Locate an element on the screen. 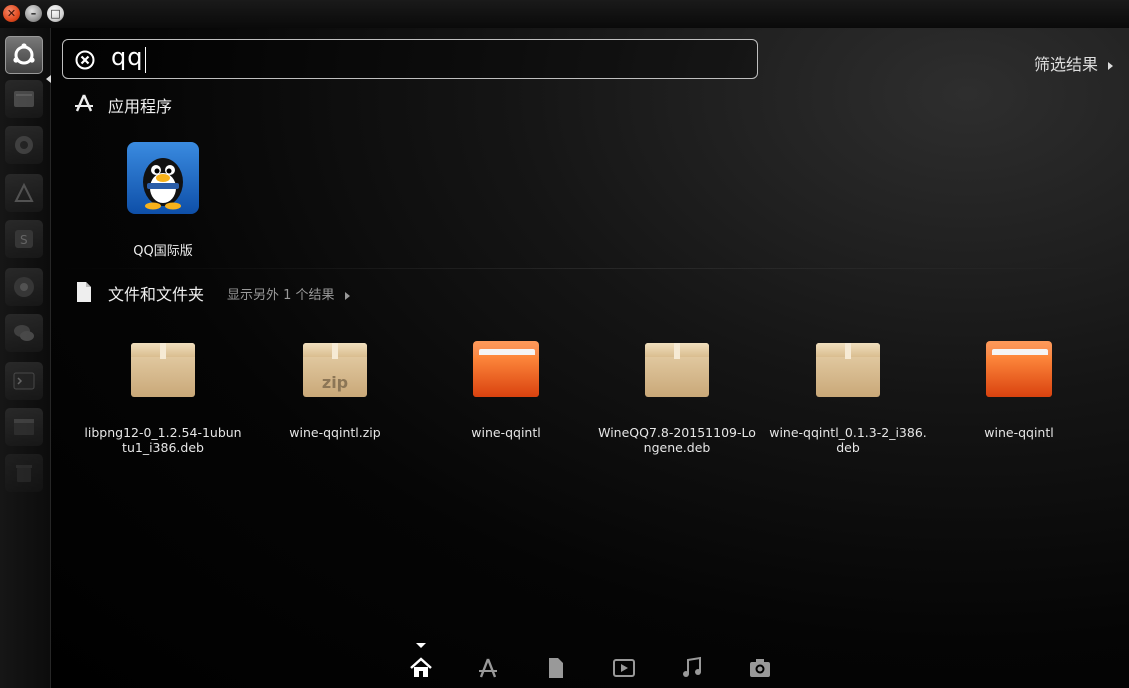  show-more-results-button: 显示另外 1 个结果 is located at coordinates (288, 293).